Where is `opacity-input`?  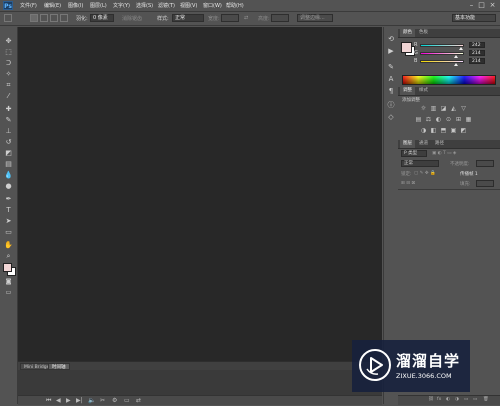
opacity-input is located at coordinates (485, 163).